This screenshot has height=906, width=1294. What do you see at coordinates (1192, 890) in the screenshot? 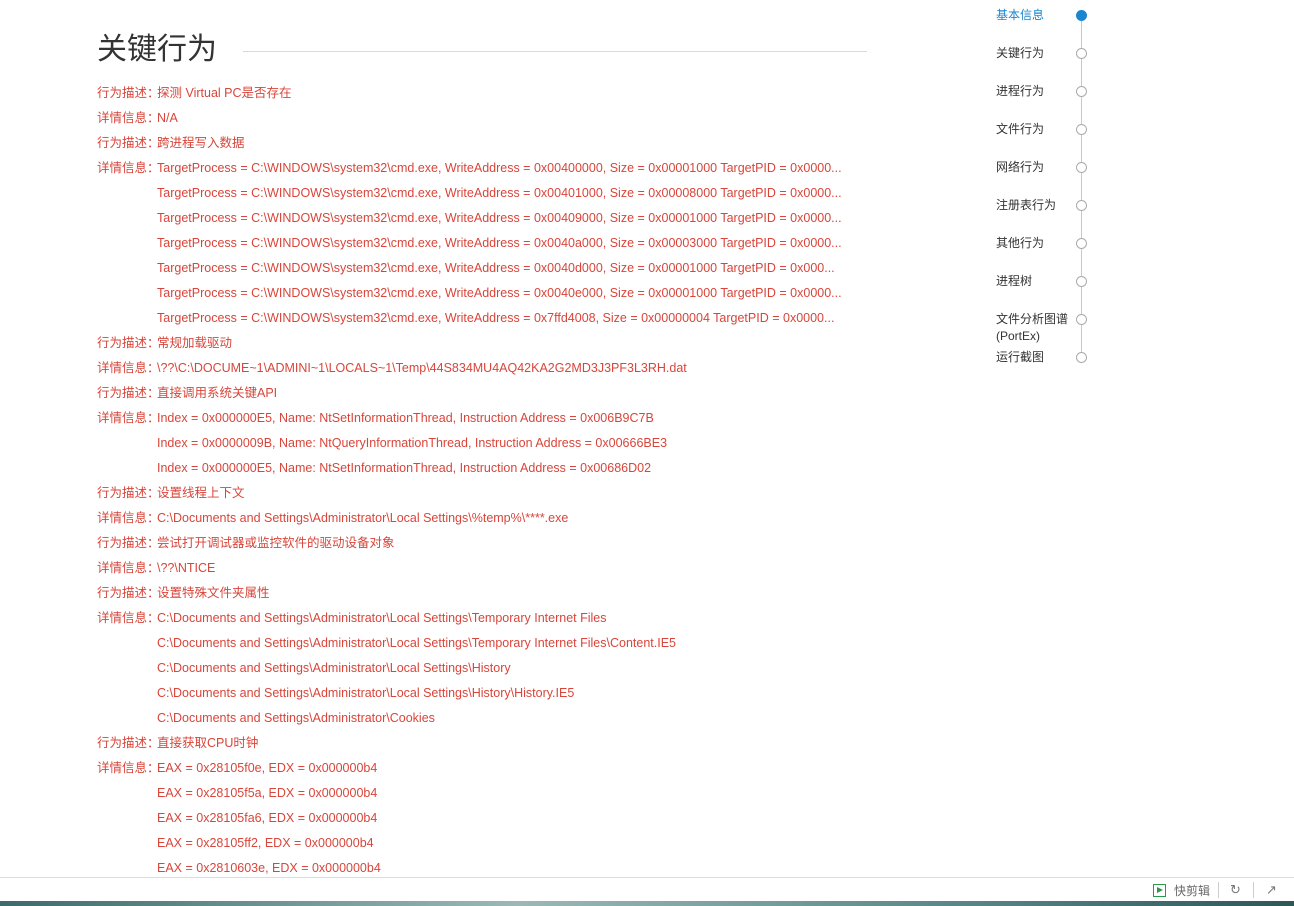
I see `snip-label: 快剪辑` at bounding box center [1192, 890].